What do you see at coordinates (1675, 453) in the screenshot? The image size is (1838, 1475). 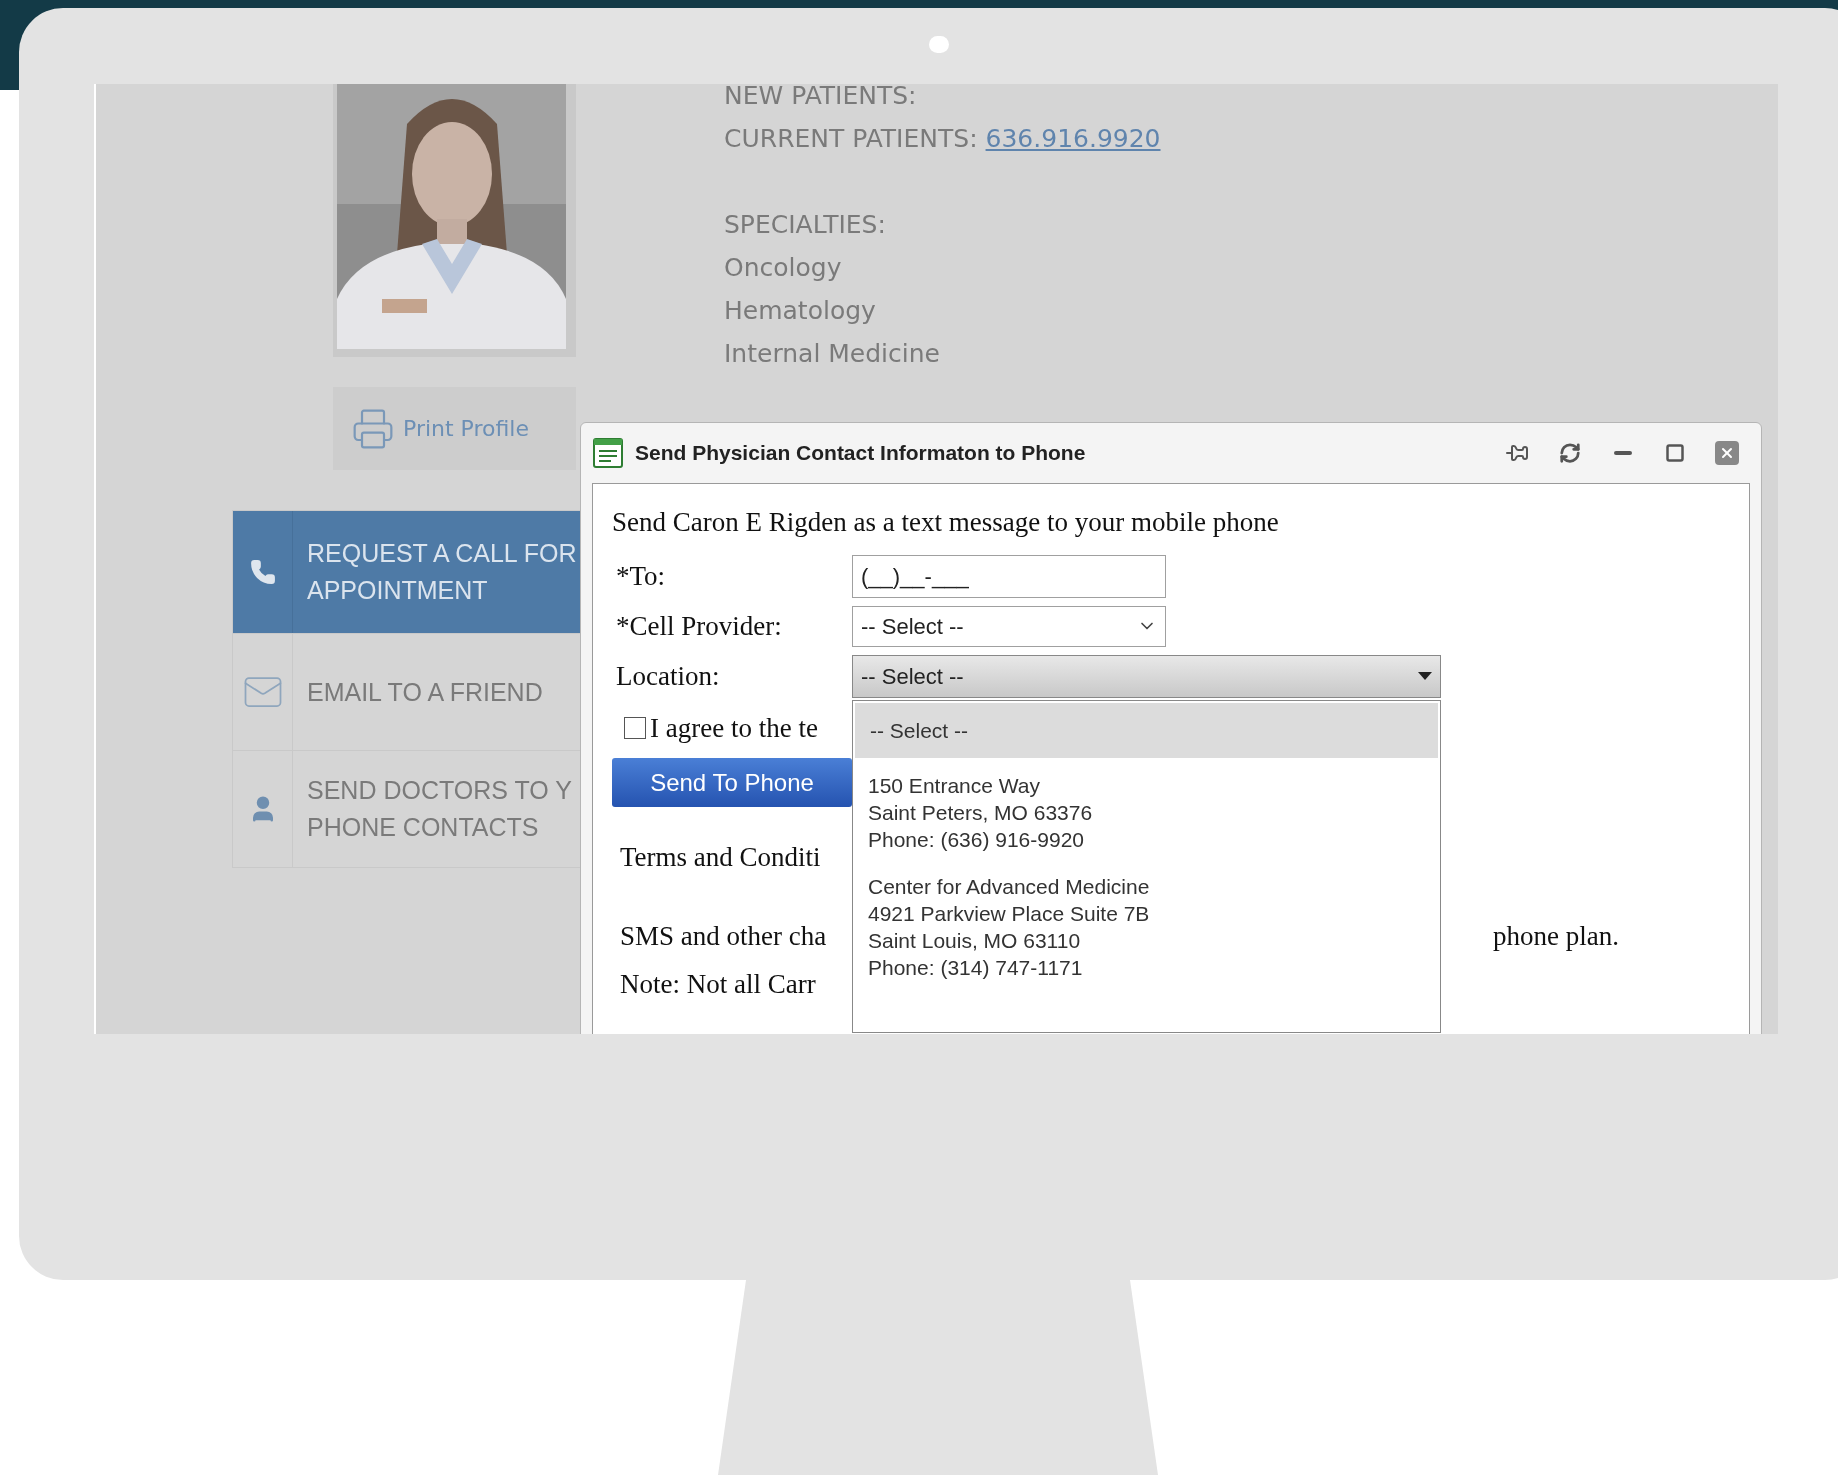 I see `maximize-icon` at bounding box center [1675, 453].